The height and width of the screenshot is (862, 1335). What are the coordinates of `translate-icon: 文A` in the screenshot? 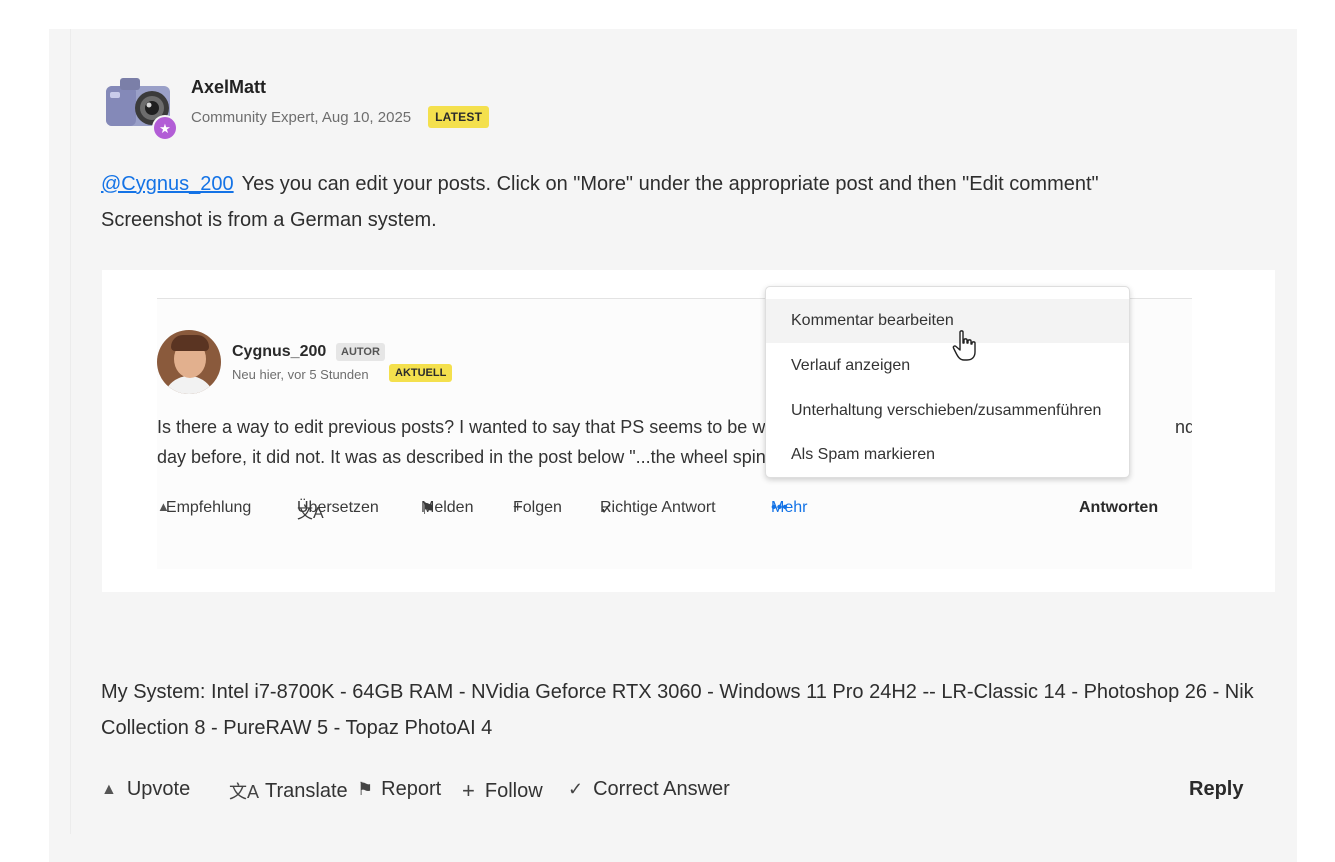 It's located at (244, 792).